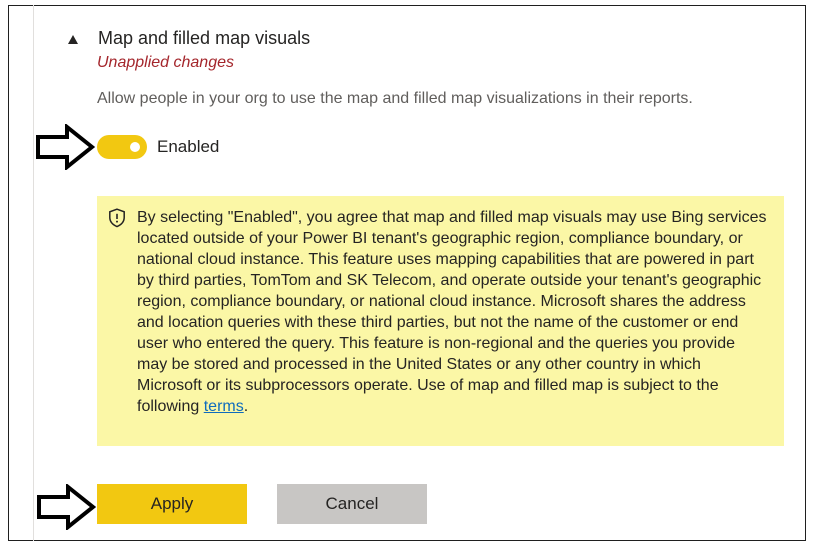 This screenshot has height=554, width=816. I want to click on unapplied-changes-status: Unapplied changes, so click(165, 62).